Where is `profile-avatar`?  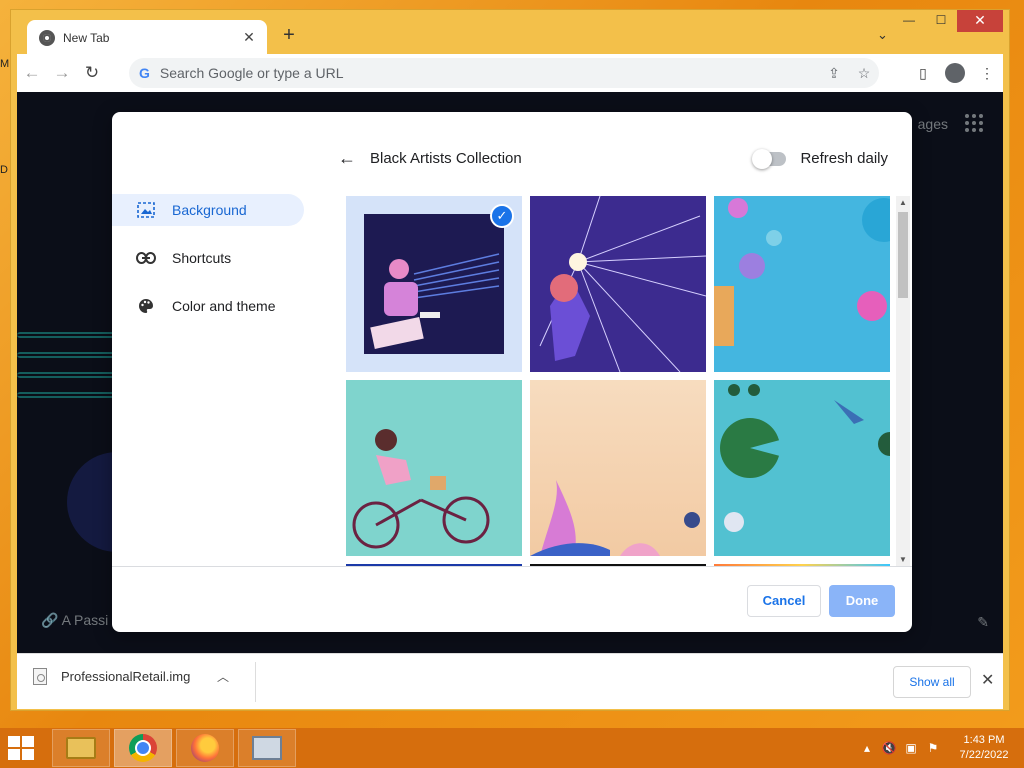 profile-avatar is located at coordinates (955, 73).